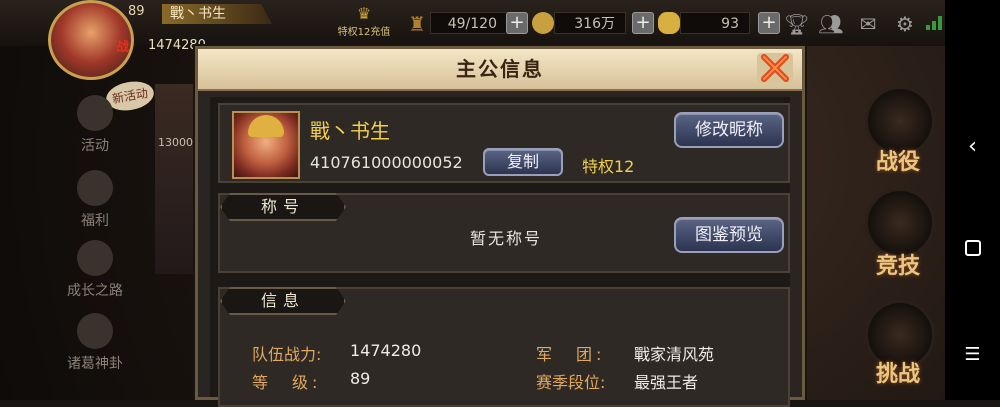  I want to click on background-card-number: 13000, so click(175, 142).